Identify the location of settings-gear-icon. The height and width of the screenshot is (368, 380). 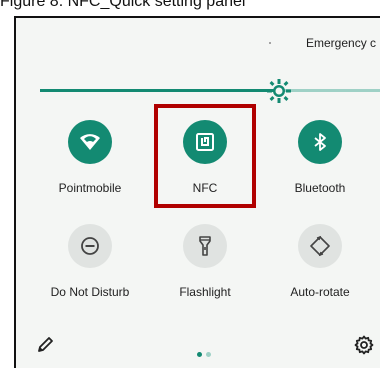
(364, 345).